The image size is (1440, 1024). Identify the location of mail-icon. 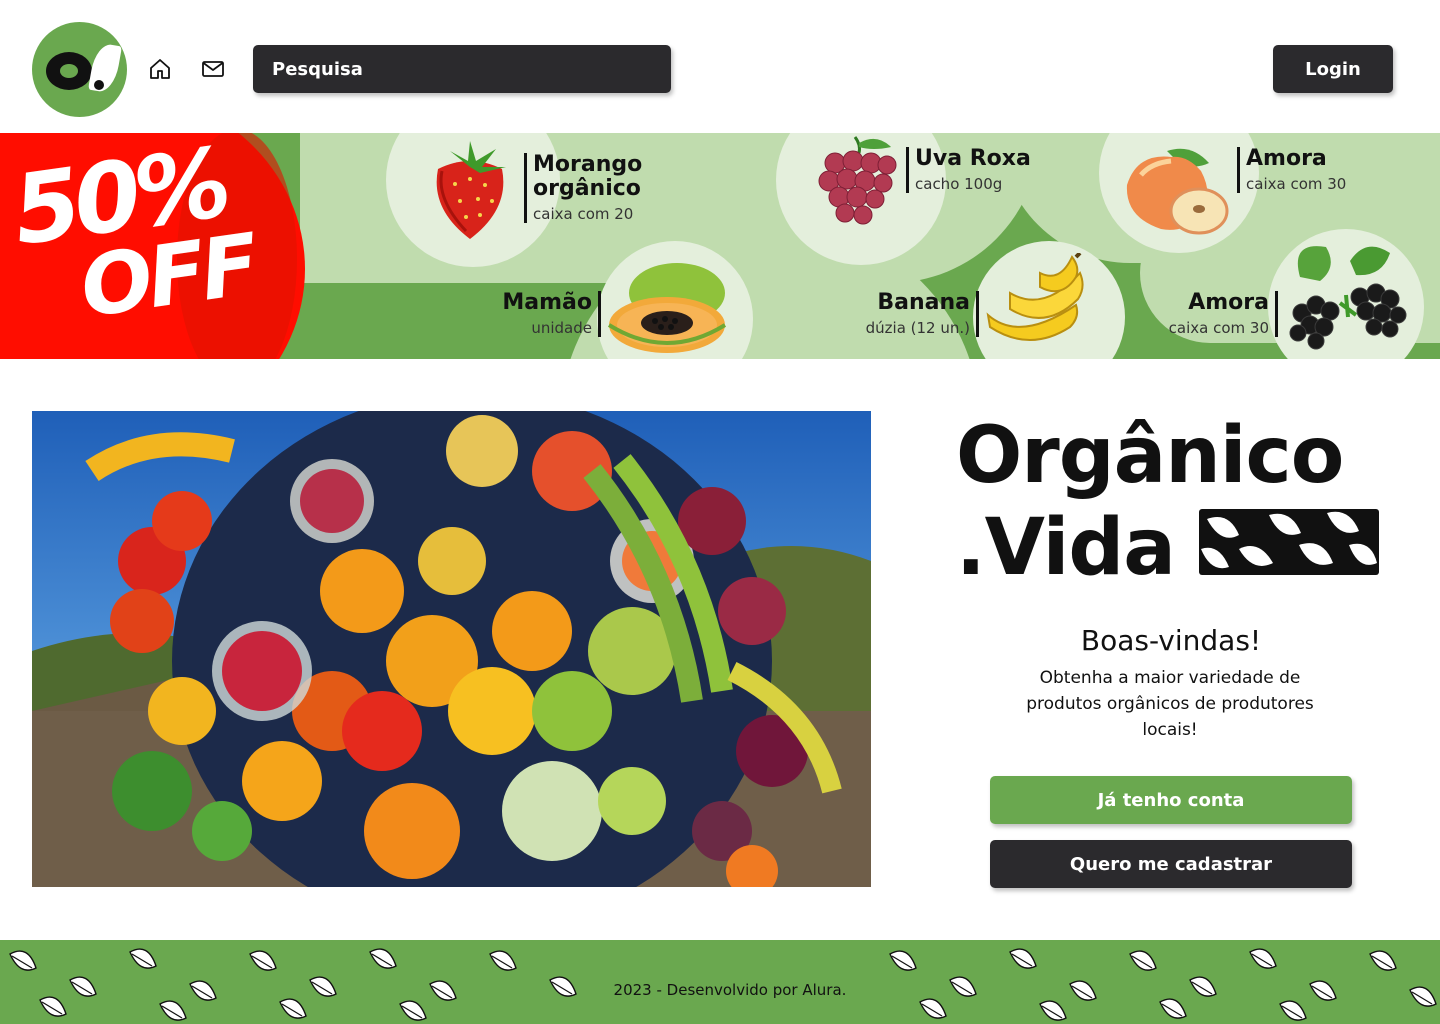
(213, 69).